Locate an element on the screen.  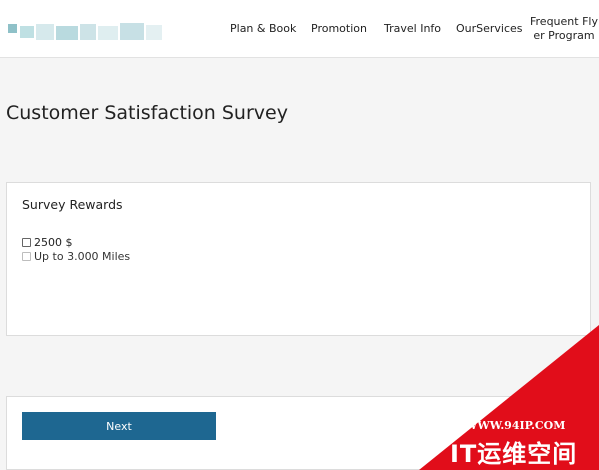
nav-frequent-flyer-program: Frequent Fly er Program is located at coordinates (563, 29).